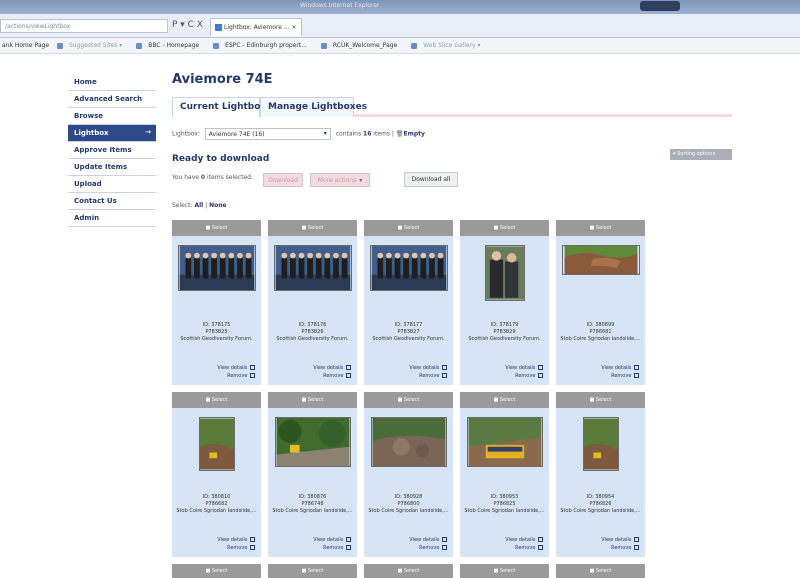 The height and width of the screenshot is (578, 800). Describe the element at coordinates (187, 25) in the screenshot. I see `address-controls: P ▾ C X` at that location.